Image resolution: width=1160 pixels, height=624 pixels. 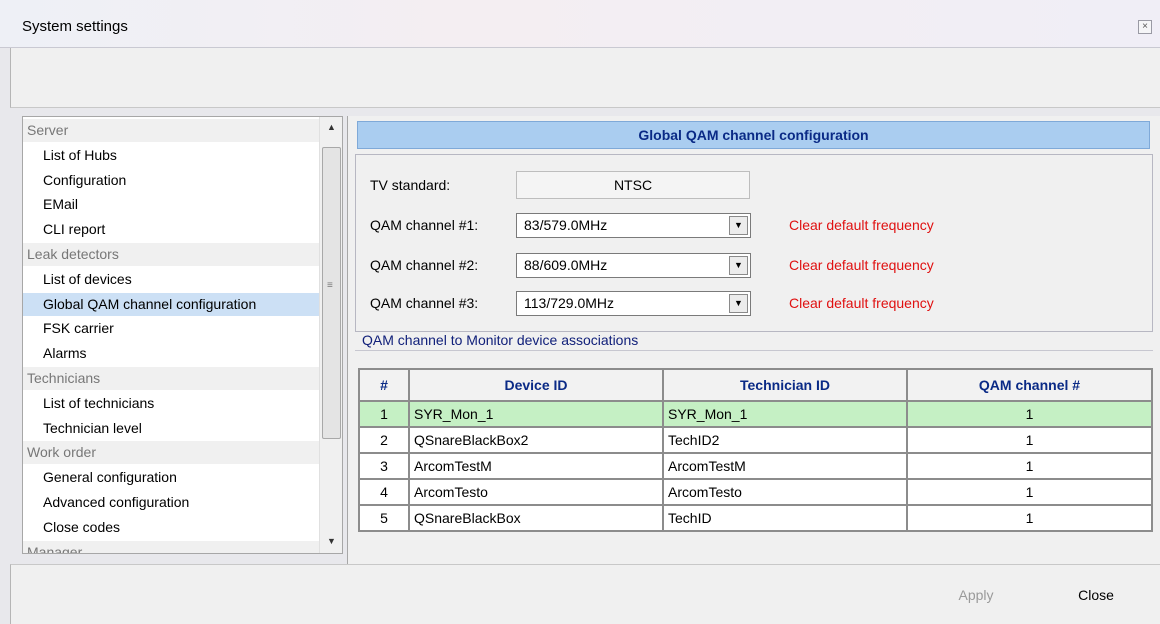 What do you see at coordinates (181, 353) in the screenshot?
I see `tree-item: Alarms` at bounding box center [181, 353].